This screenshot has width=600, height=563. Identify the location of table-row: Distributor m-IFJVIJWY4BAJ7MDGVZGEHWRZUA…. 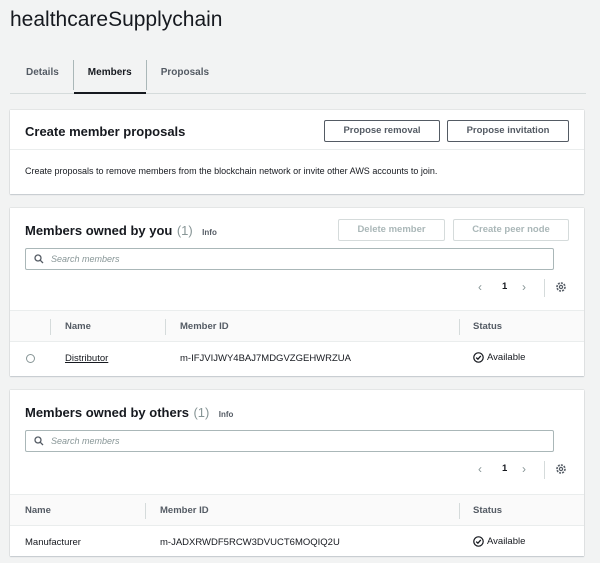
(297, 359).